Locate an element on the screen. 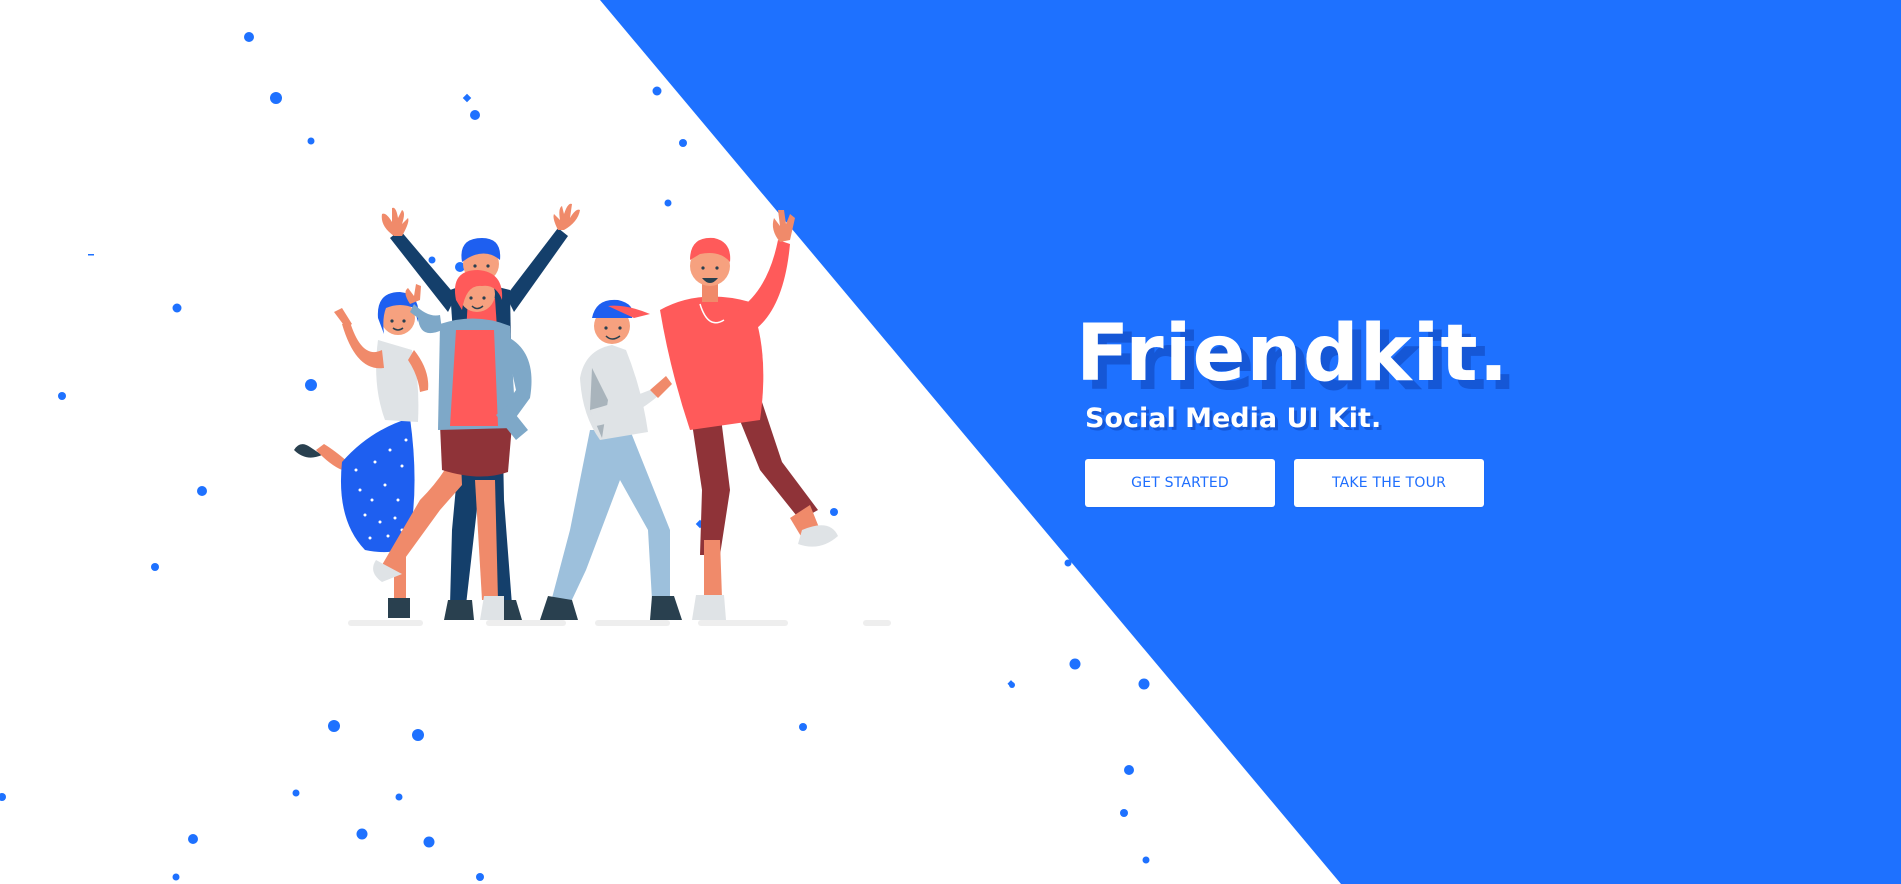  person-guy-blue-cap is located at coordinates (611, 459).